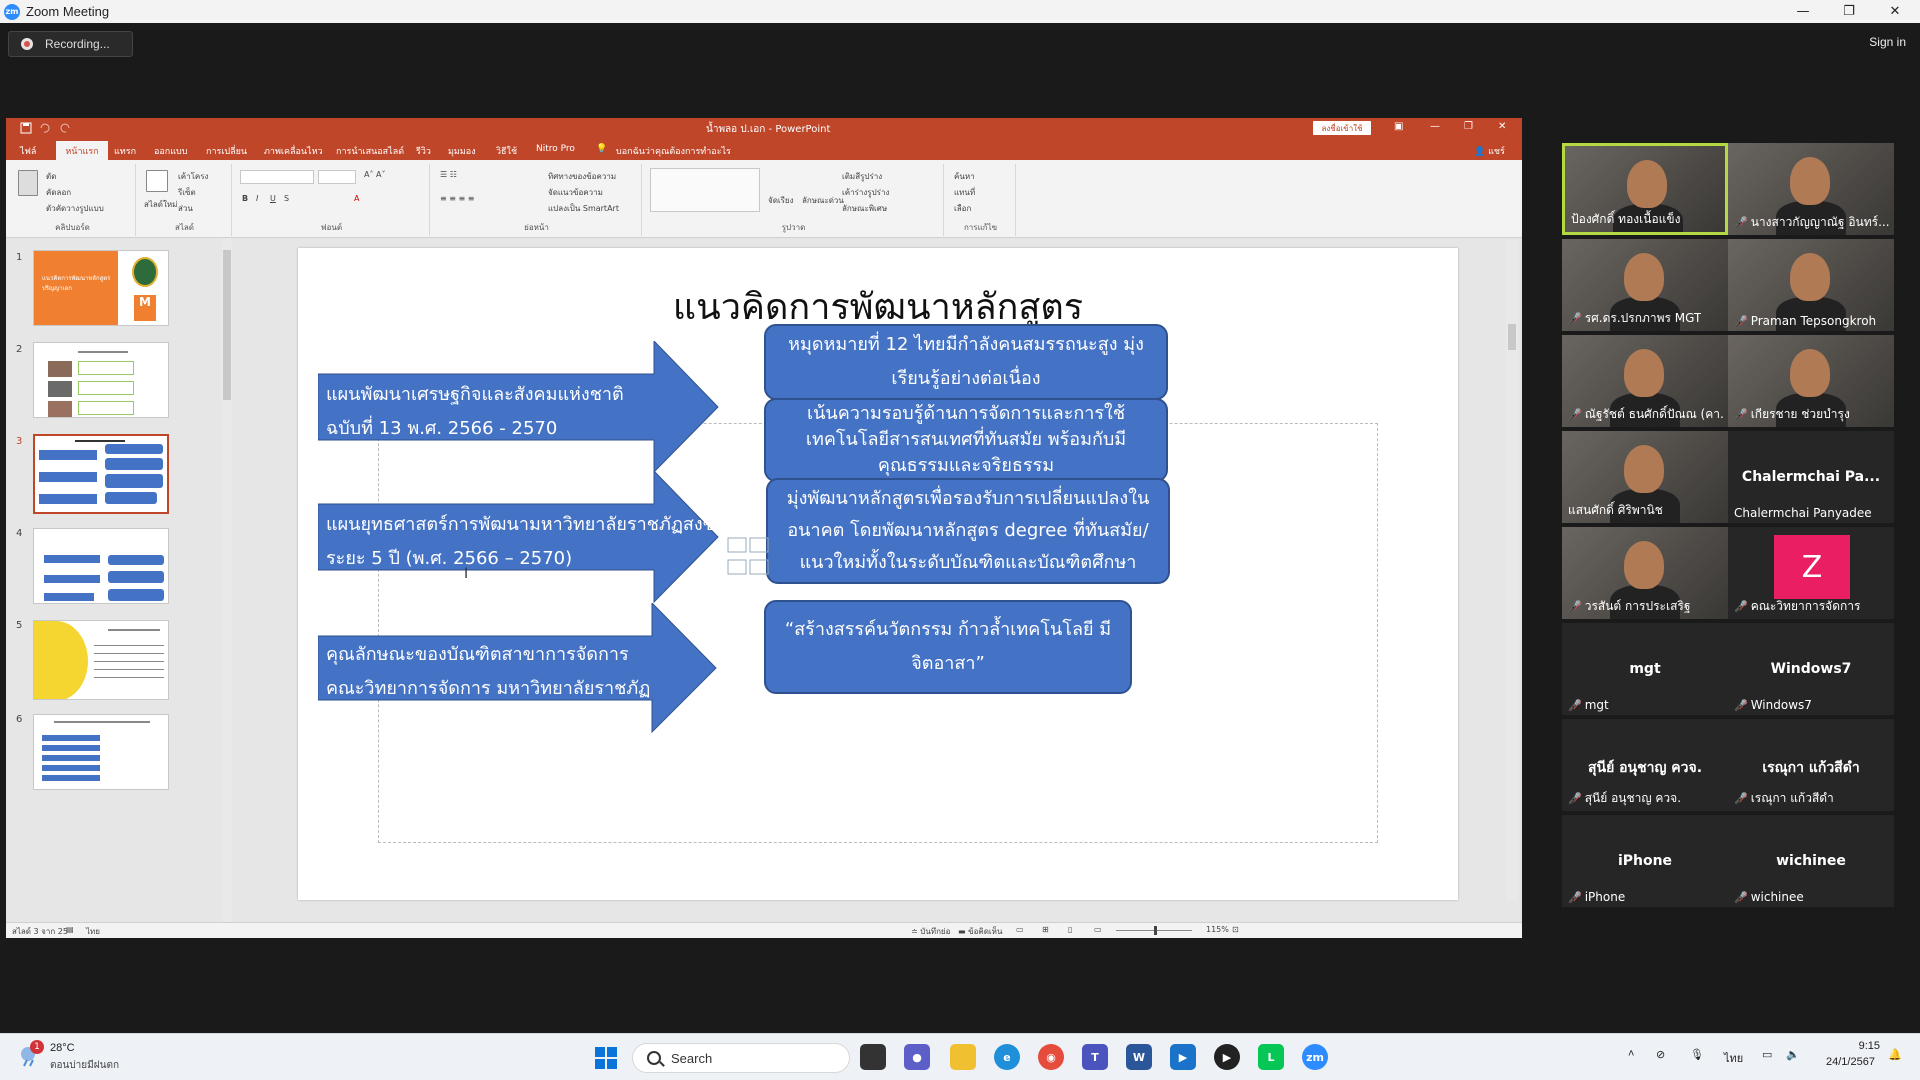  What do you see at coordinates (1811, 669) in the screenshot?
I see `participant-tile: Windows7 🎤̸ Windows7` at bounding box center [1811, 669].